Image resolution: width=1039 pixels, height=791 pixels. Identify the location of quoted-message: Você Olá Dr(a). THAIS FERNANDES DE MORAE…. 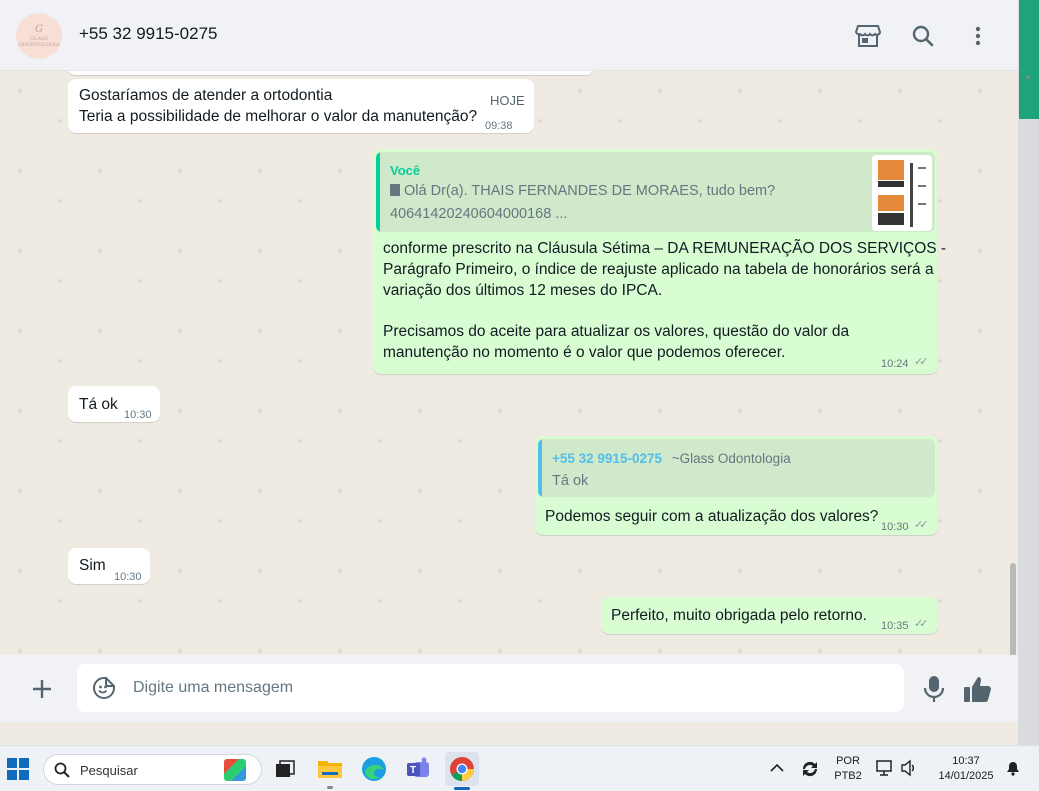
(655, 192).